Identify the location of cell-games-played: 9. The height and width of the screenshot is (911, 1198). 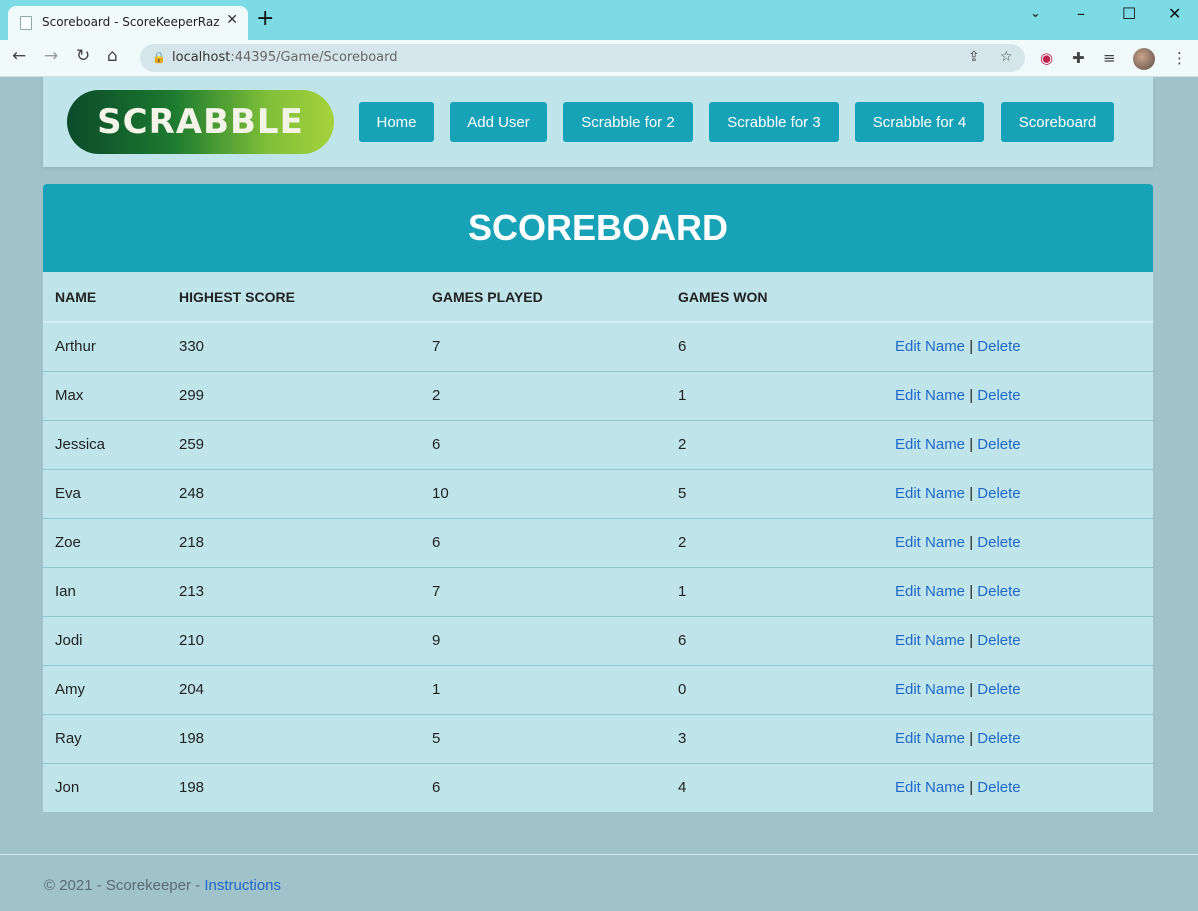
(543, 640).